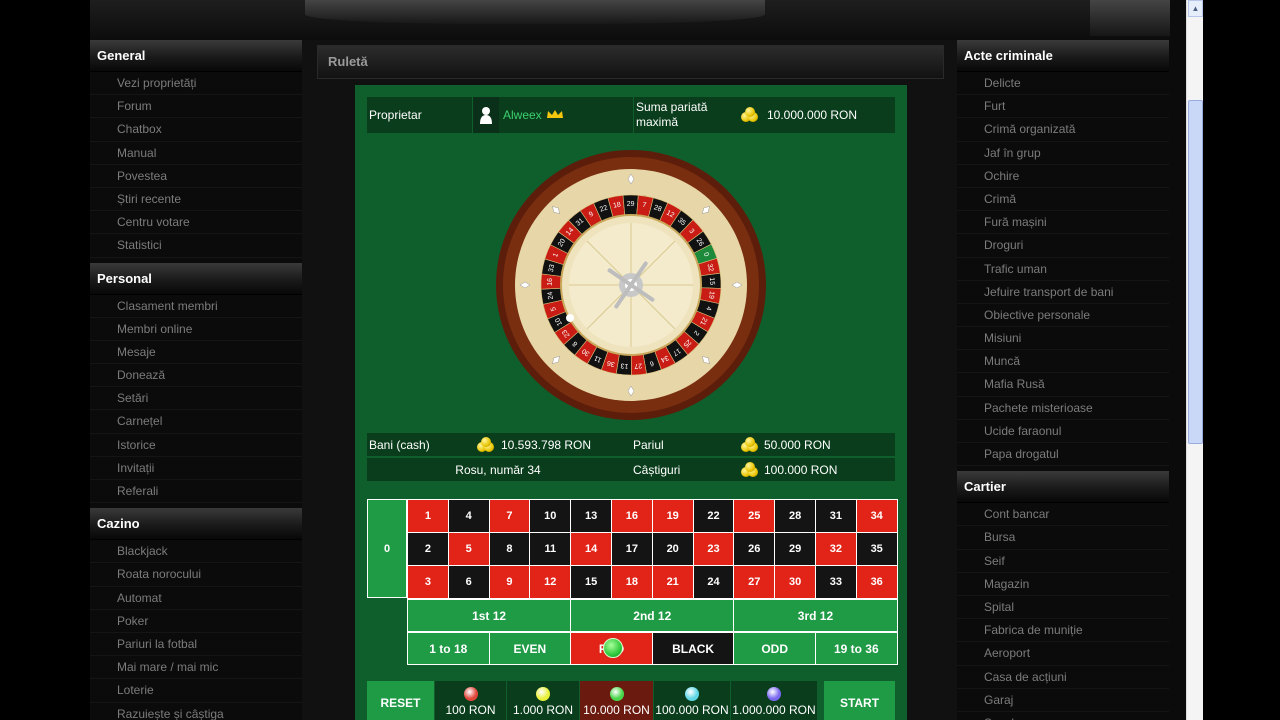 Image resolution: width=1280 pixels, height=720 pixels. I want to click on scrollbar-thumb, so click(1195, 272).